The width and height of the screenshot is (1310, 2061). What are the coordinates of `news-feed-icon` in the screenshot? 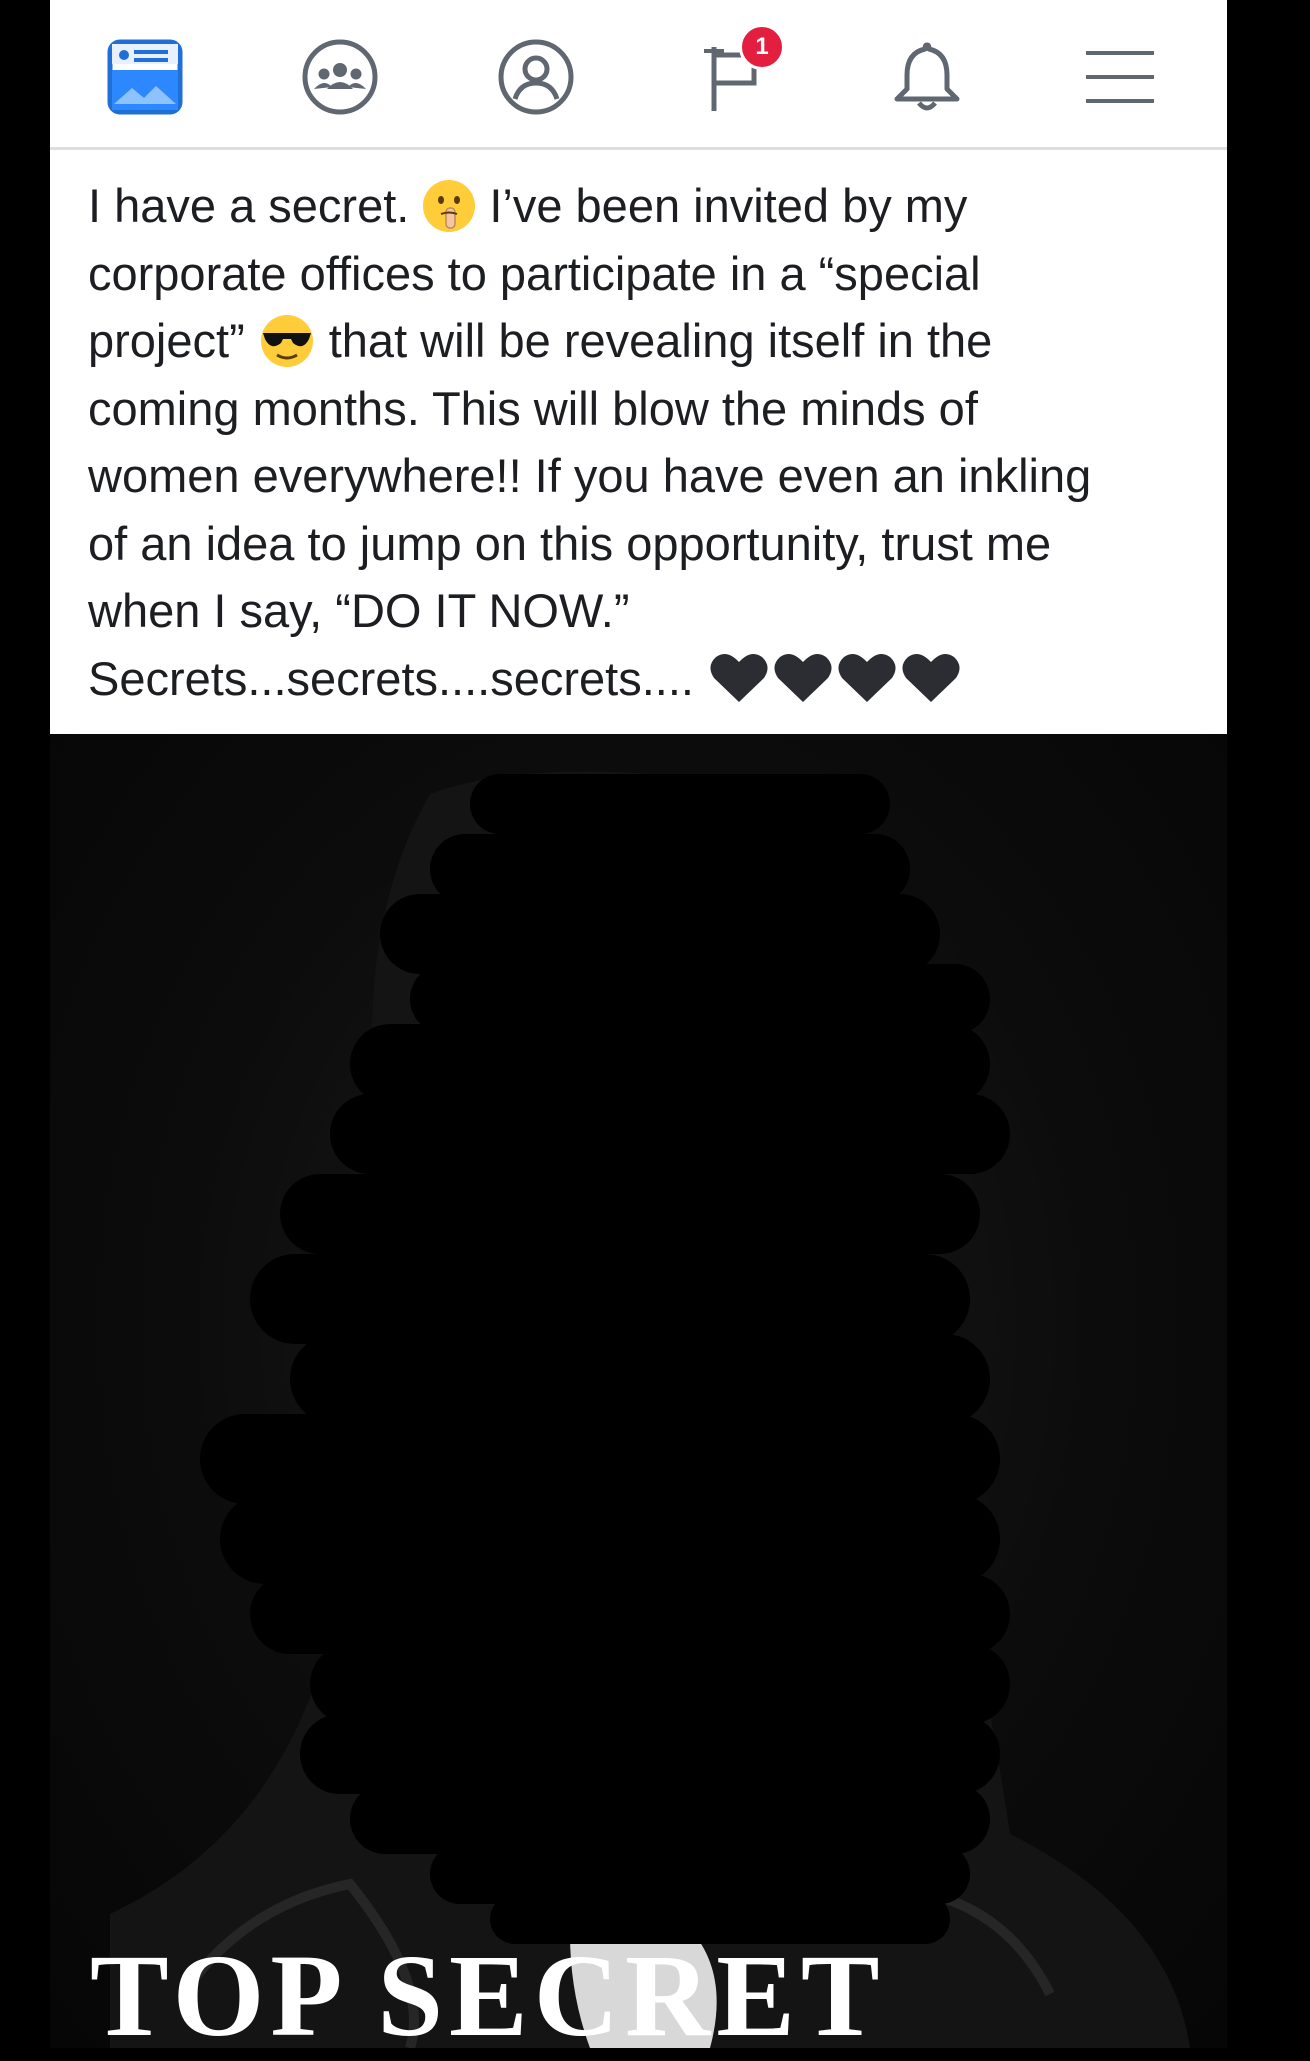 It's located at (145, 77).